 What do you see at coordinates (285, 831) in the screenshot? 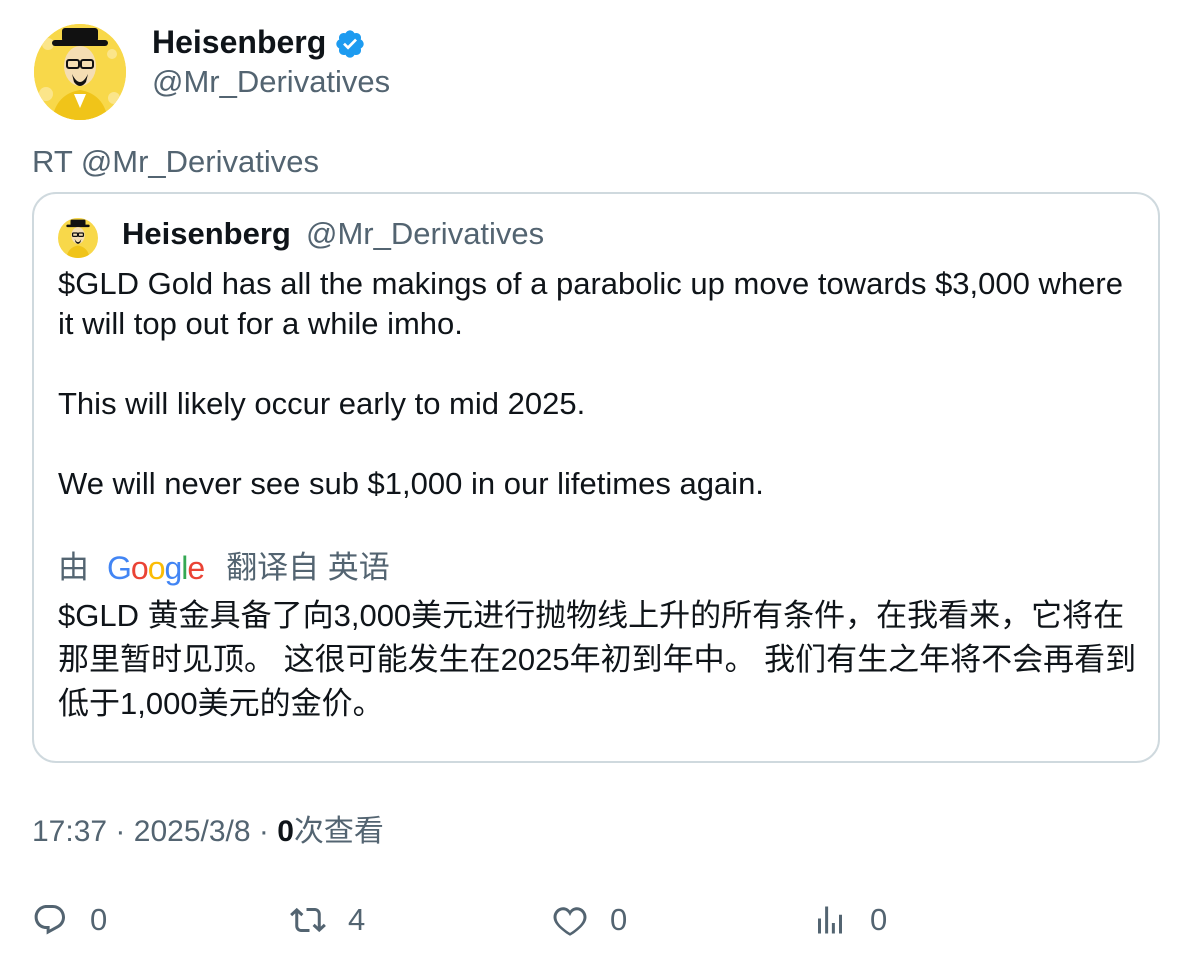
I see `views-count: 0` at bounding box center [285, 831].